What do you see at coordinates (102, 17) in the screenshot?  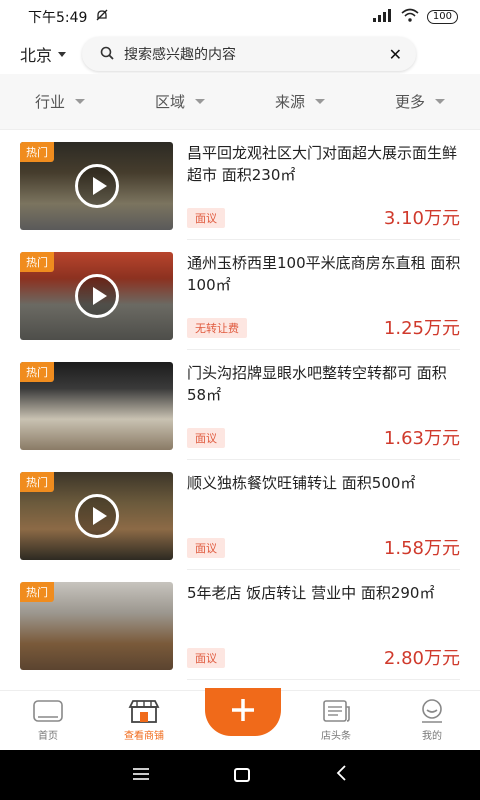 I see `mute-icon` at bounding box center [102, 17].